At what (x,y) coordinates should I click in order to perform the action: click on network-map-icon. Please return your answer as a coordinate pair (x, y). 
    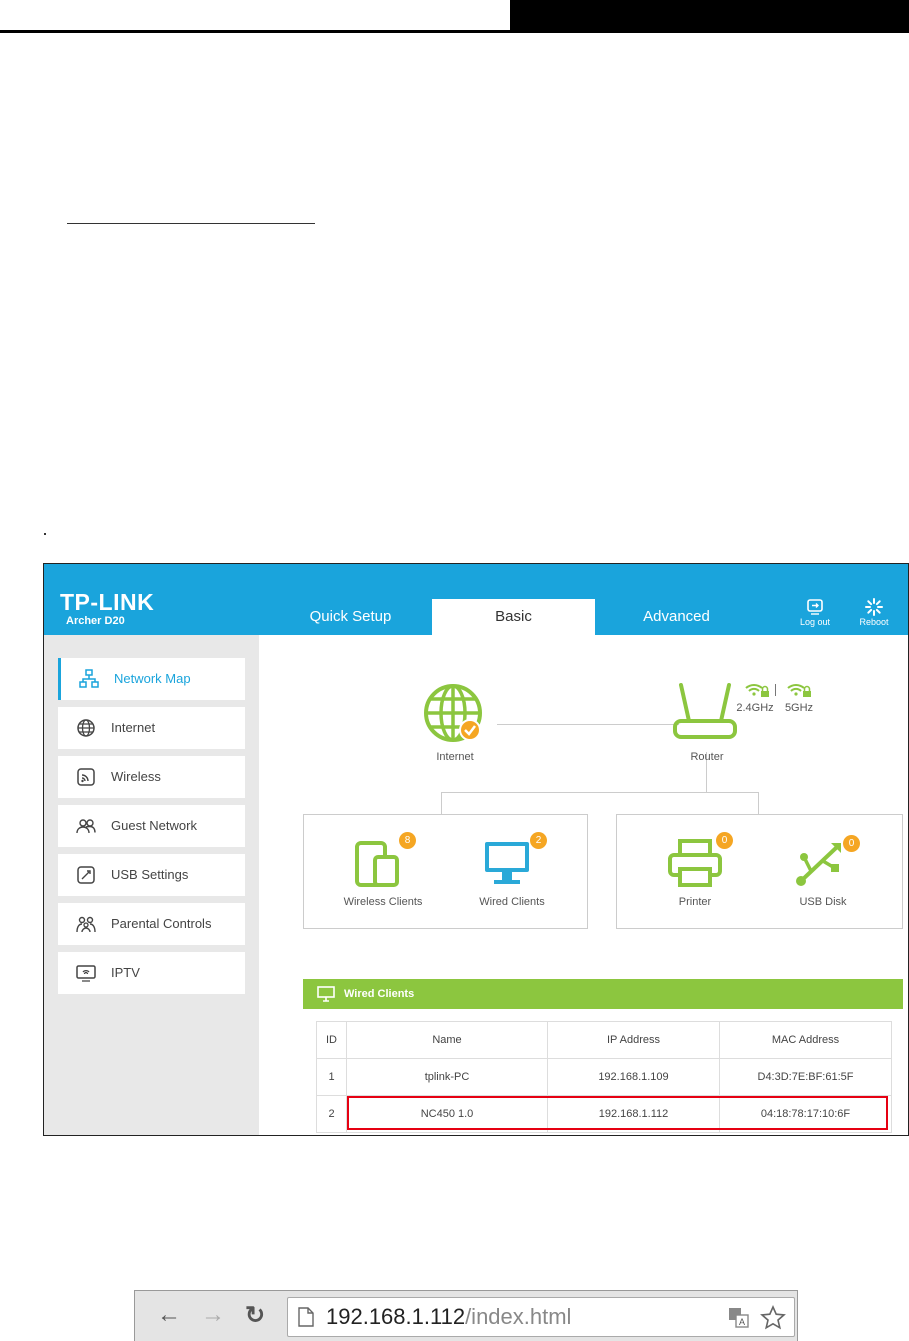
    Looking at the image, I should click on (89, 679).